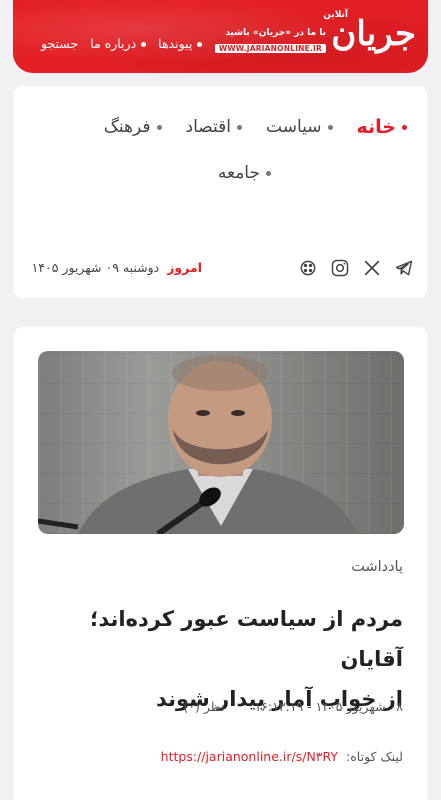 The image size is (441, 800). I want to click on menu-item-culture: فرهنگ, so click(133, 127).